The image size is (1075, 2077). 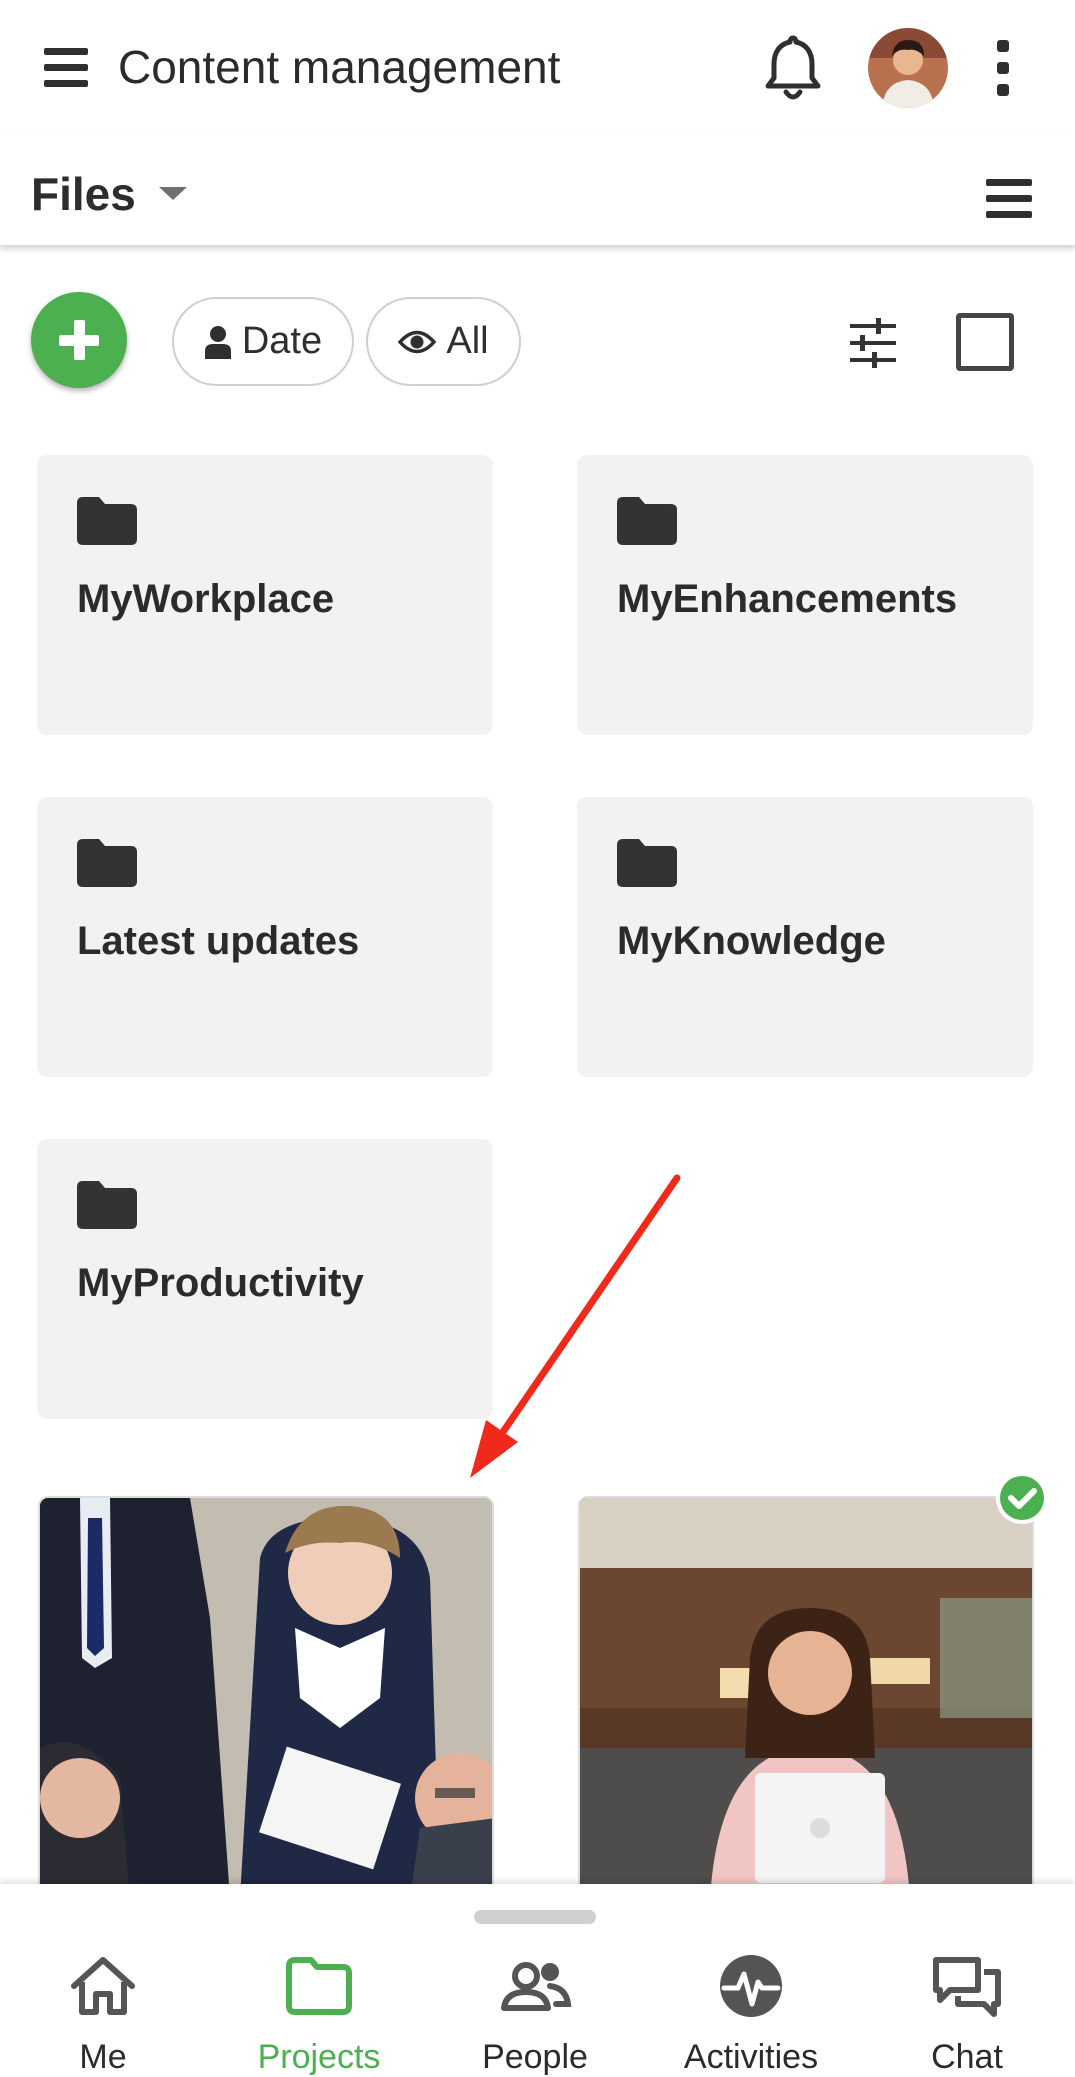 I want to click on nav-item-people: People, so click(x=535, y=2015).